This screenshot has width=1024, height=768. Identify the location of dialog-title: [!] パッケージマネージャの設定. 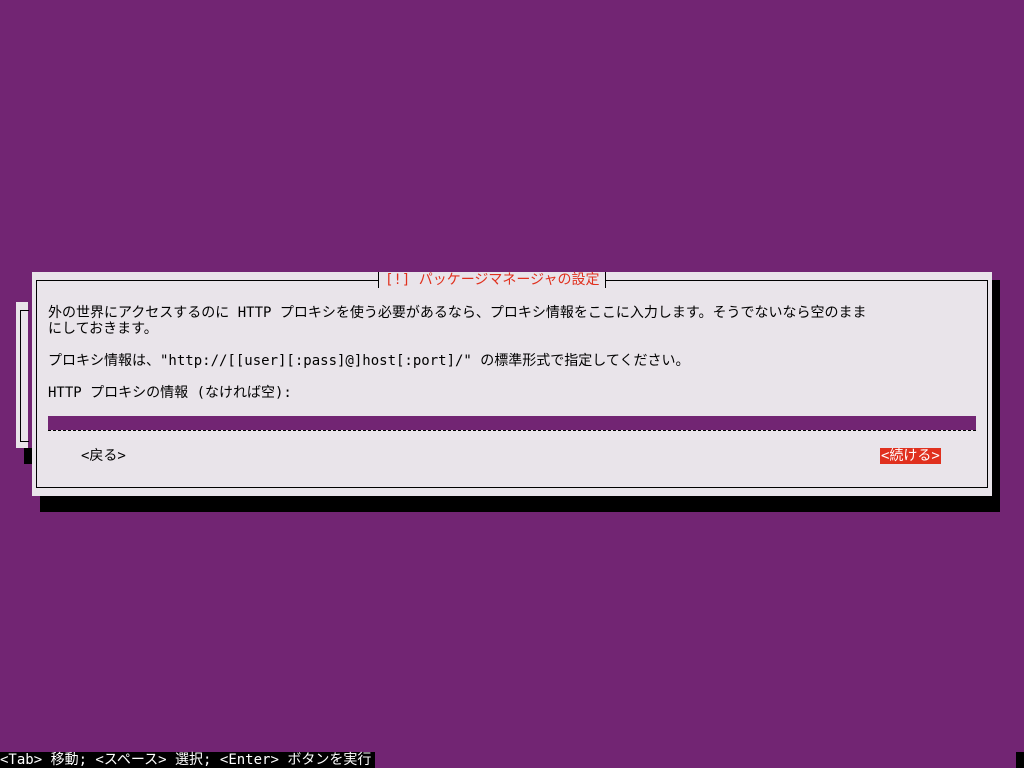
(492, 280).